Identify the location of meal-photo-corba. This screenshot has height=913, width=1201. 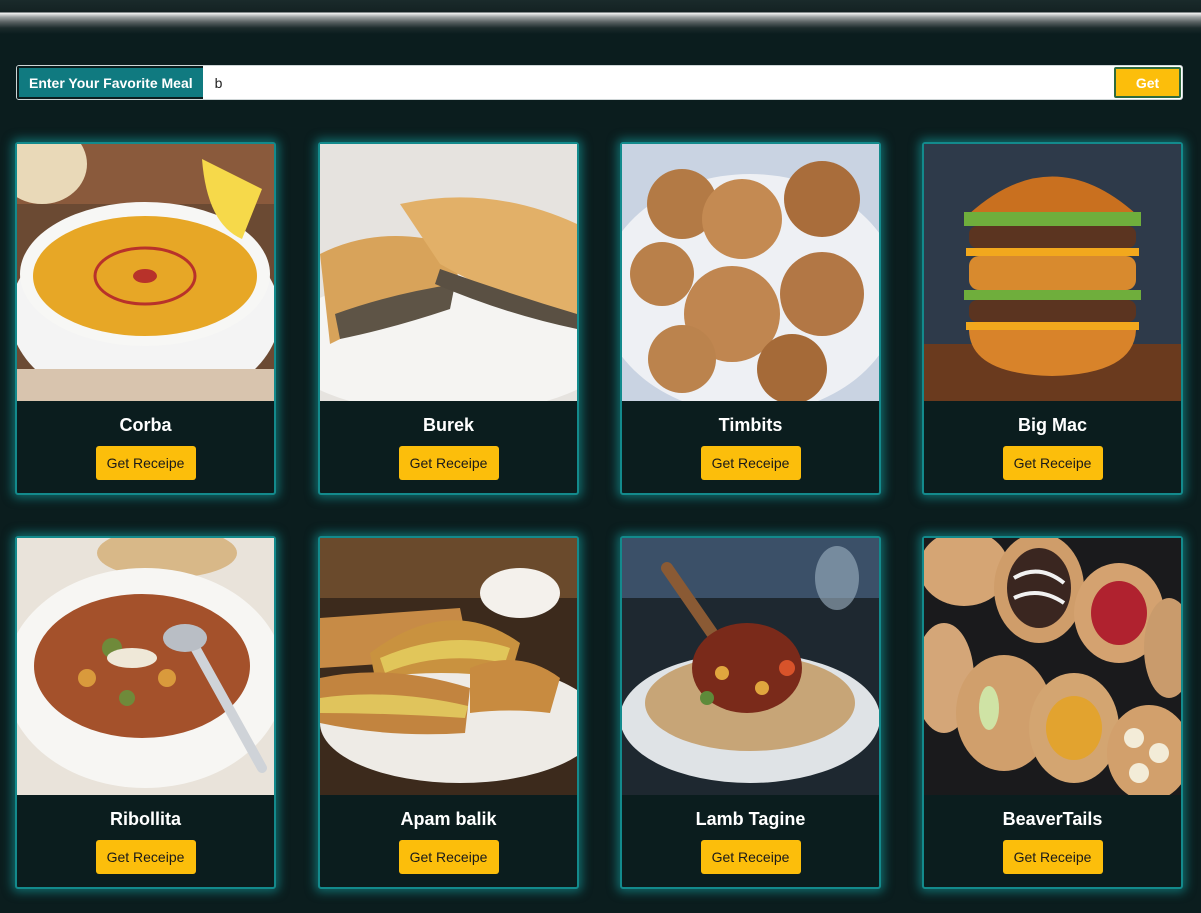
(145, 272).